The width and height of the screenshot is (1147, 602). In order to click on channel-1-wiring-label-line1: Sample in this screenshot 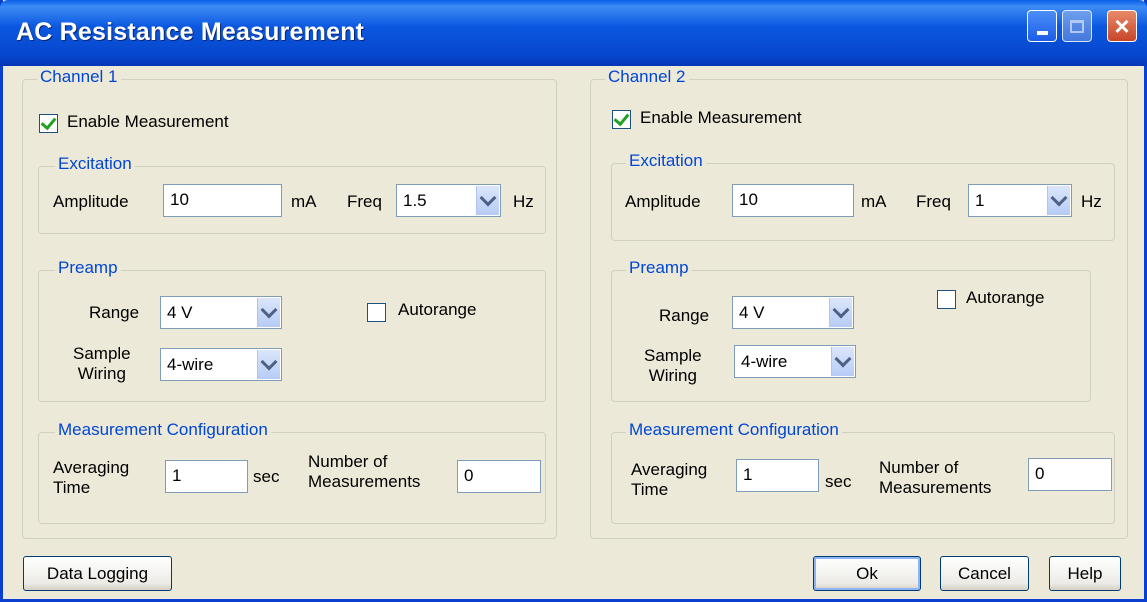, I will do `click(102, 353)`.